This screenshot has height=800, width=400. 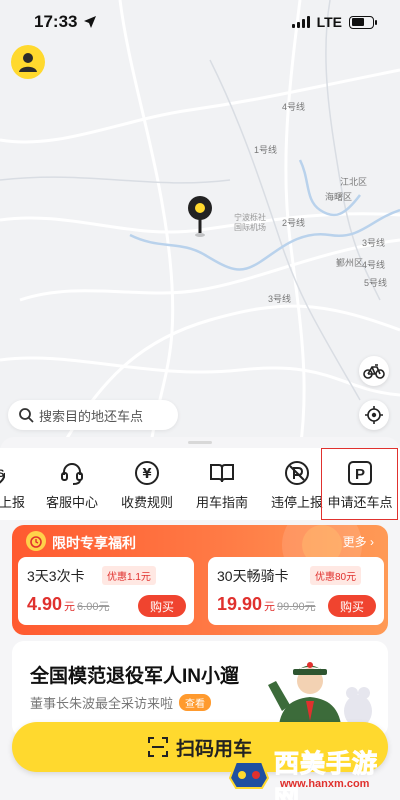 What do you see at coordinates (72, 474) in the screenshot?
I see `headset-icon` at bounding box center [72, 474].